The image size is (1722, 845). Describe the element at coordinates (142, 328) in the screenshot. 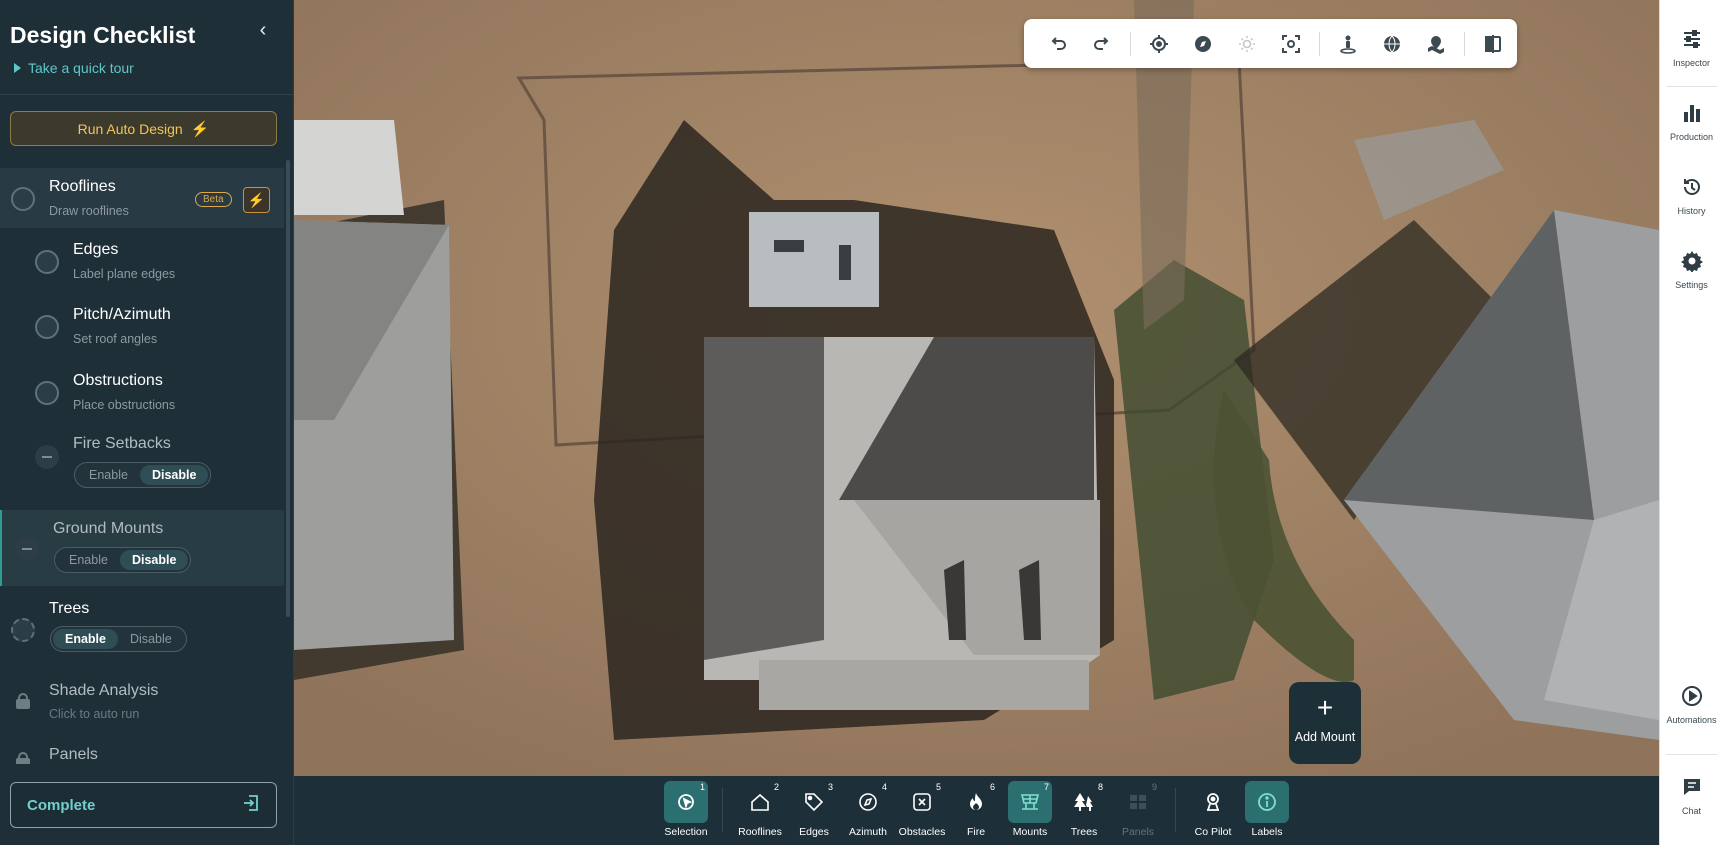

I see `step-pitch-azimuth: Pitch/Azimuth Set roof angles` at that location.